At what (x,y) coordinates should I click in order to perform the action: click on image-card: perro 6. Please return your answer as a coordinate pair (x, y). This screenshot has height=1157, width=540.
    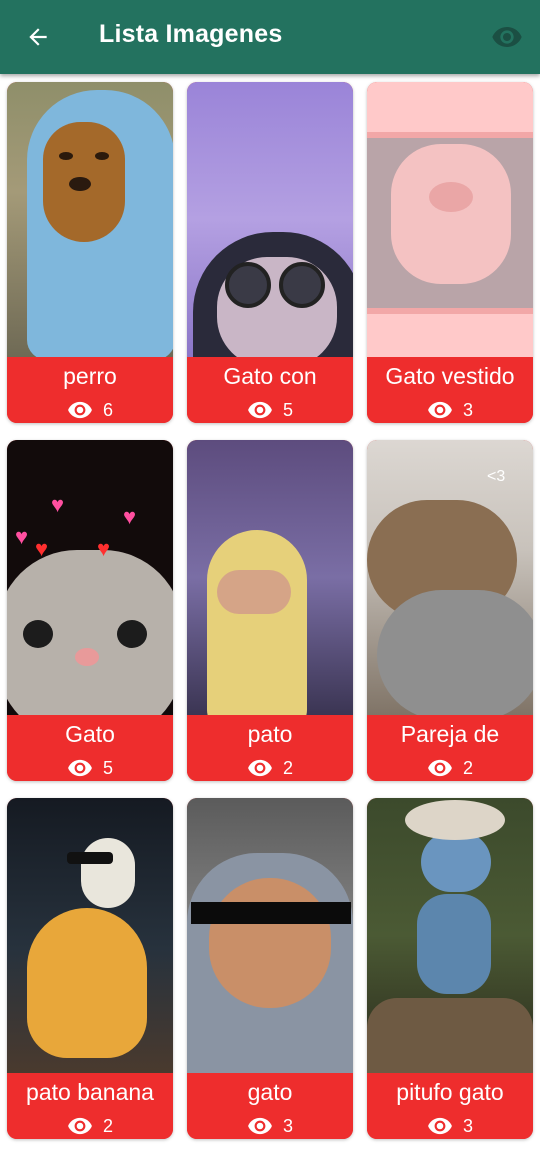
    Looking at the image, I should click on (90, 252).